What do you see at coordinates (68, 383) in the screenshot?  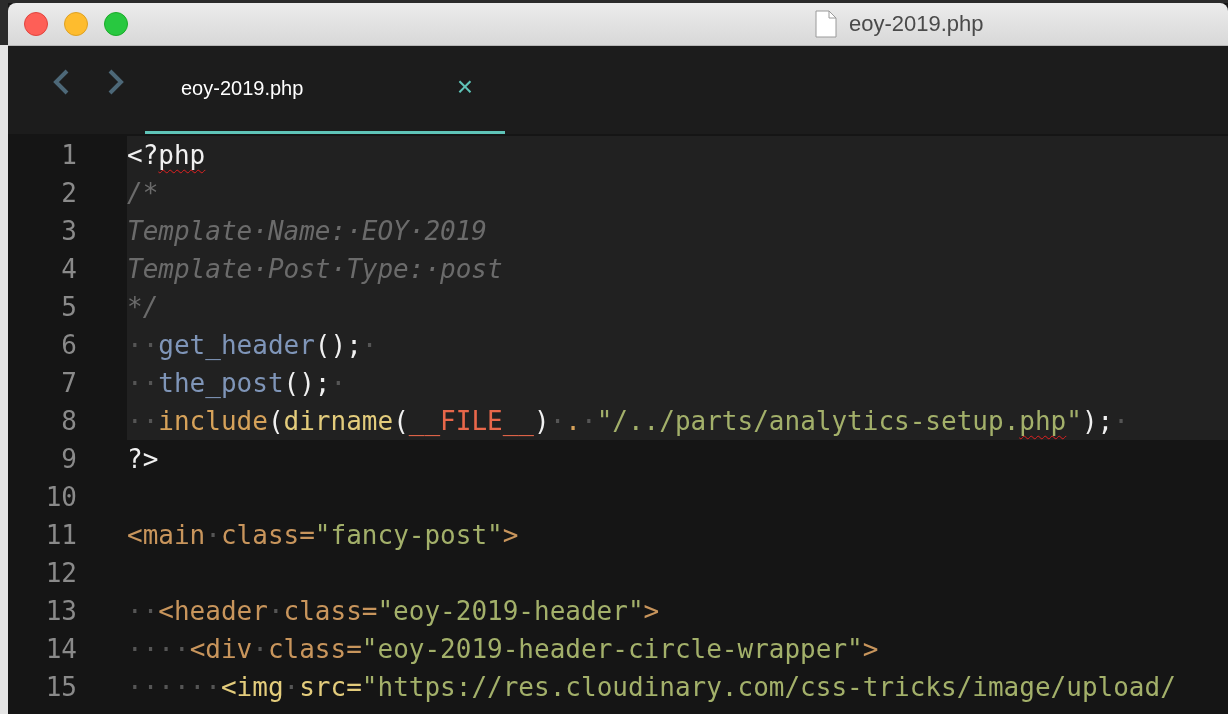 I see `line-number: 7` at bounding box center [68, 383].